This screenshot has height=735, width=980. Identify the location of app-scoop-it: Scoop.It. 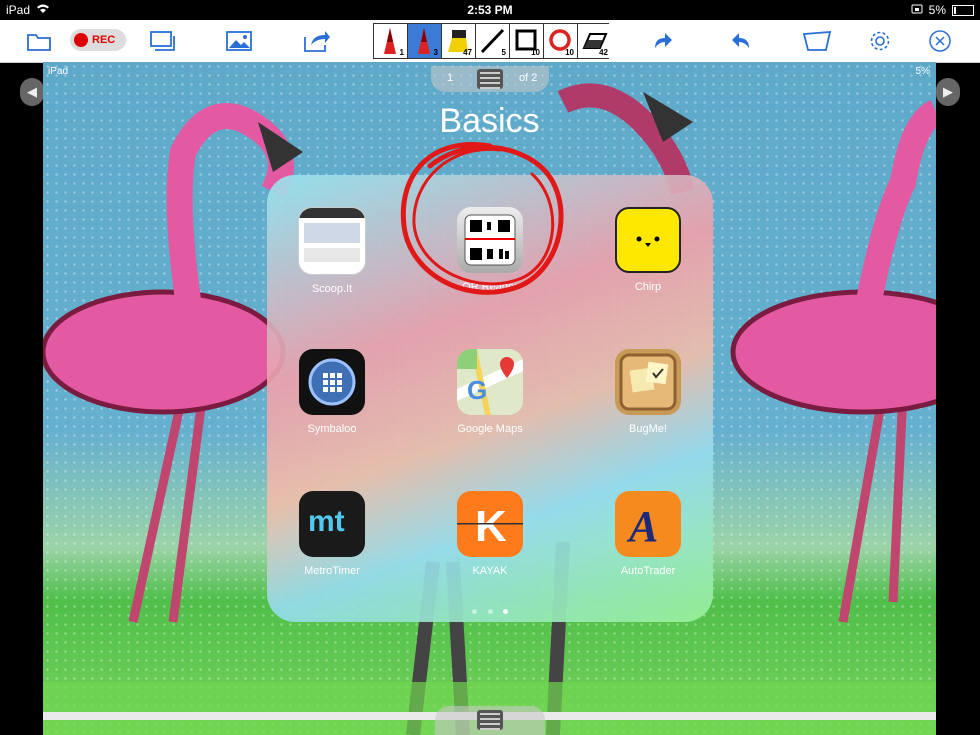
(332, 251).